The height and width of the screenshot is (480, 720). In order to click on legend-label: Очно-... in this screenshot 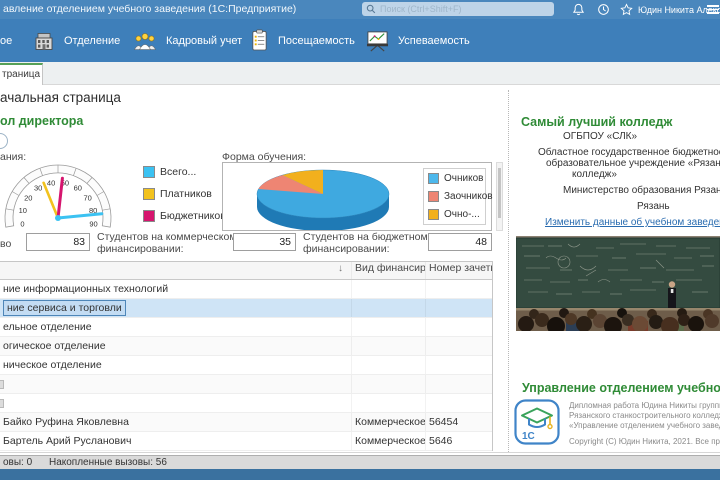, I will do `click(462, 214)`.